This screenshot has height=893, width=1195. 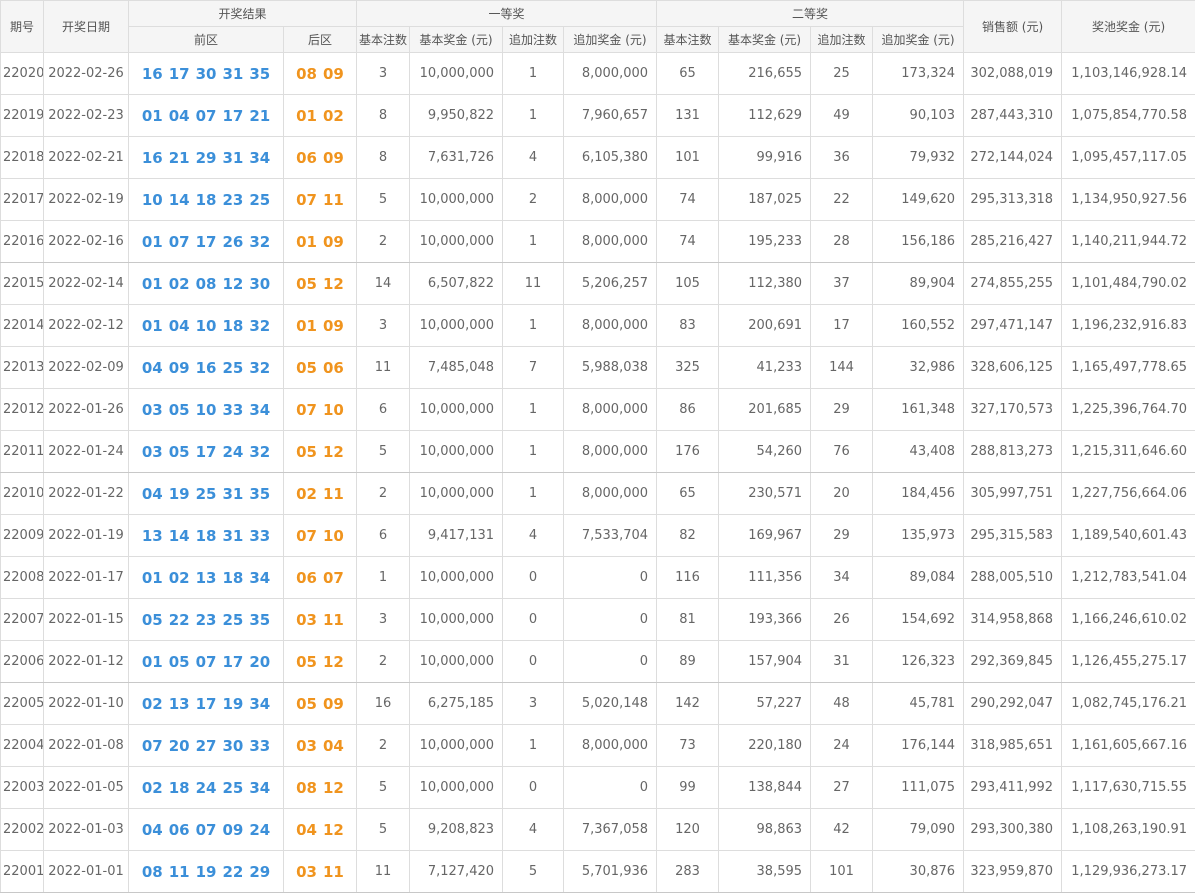 I want to click on header-front: 前区, so click(x=206, y=40).